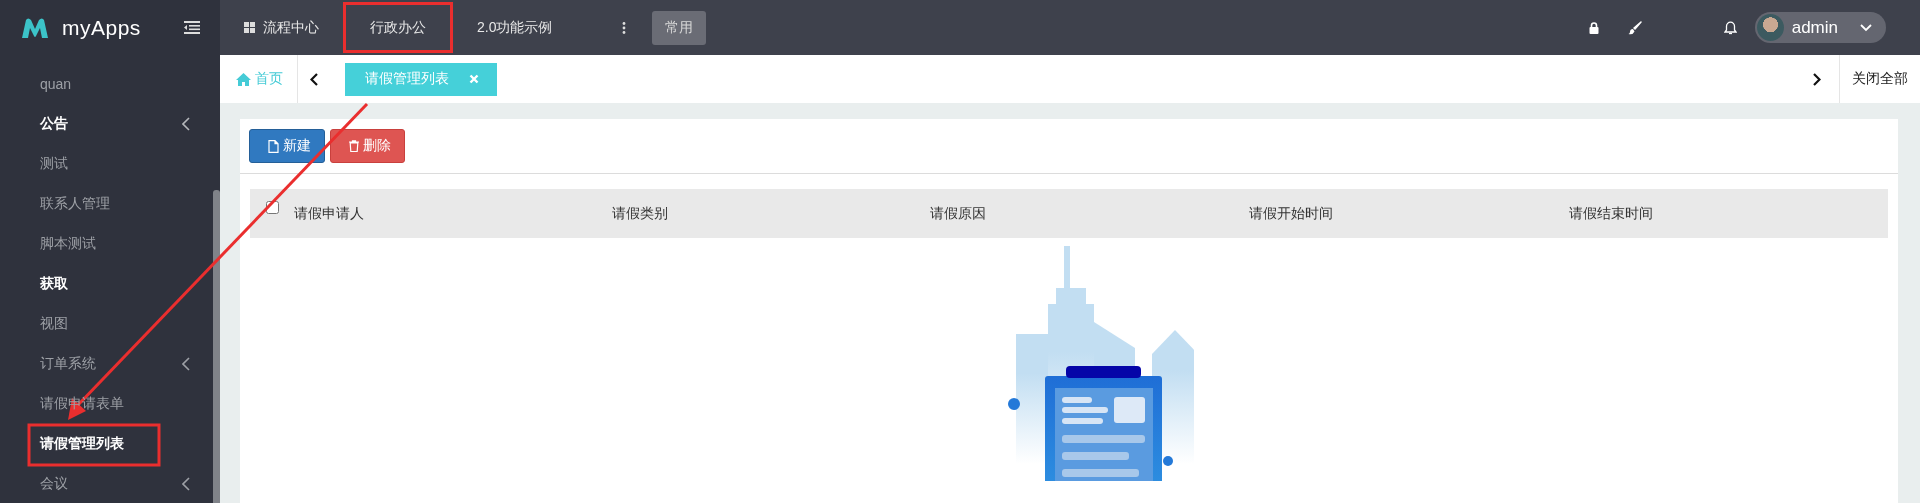  Describe the element at coordinates (624, 27) in the screenshot. I see `more-icon` at that location.